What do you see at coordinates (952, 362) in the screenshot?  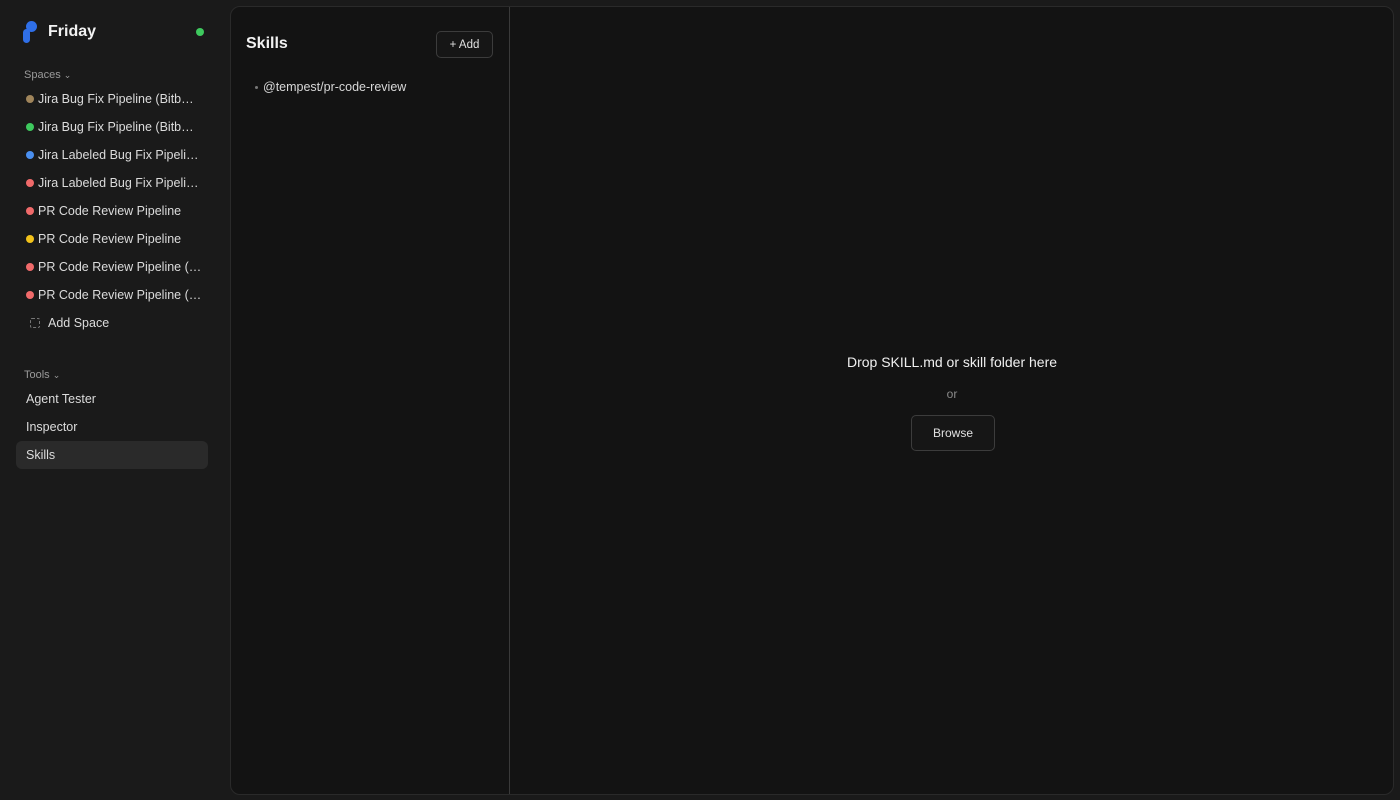 I see `drop-zone-title: Drop SKILL.md or skill folder here` at bounding box center [952, 362].